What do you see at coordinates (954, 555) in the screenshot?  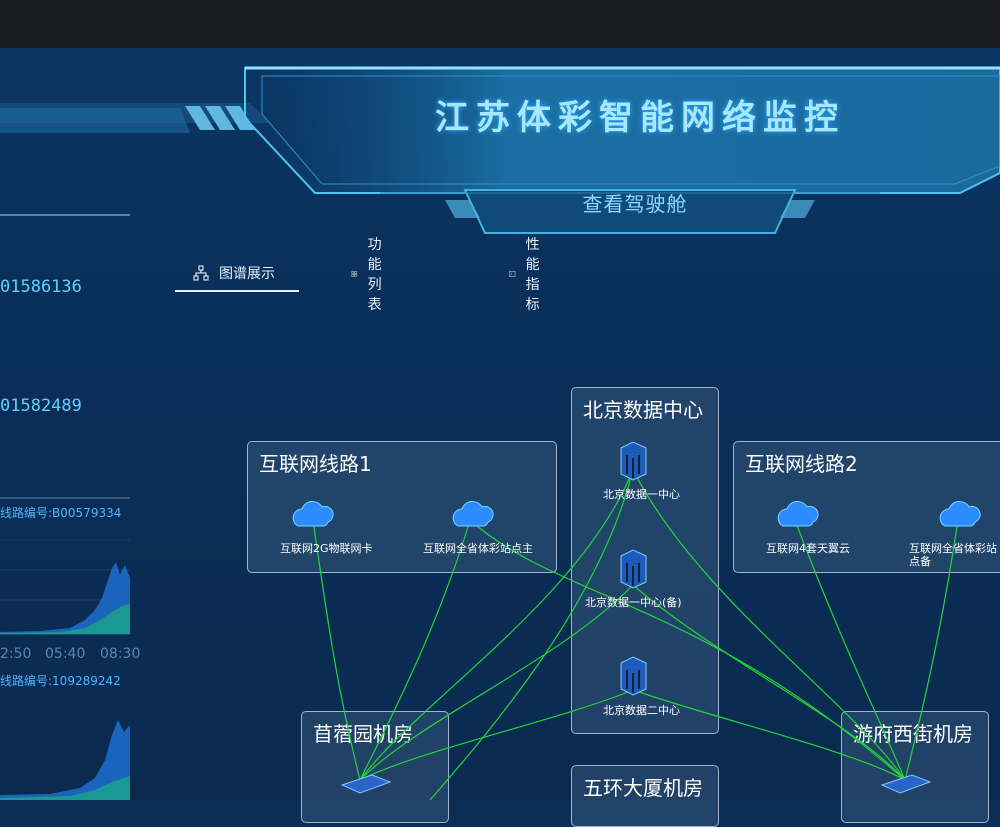 I see `node-internet-lottery-backup: 互联网全省体彩站点备` at bounding box center [954, 555].